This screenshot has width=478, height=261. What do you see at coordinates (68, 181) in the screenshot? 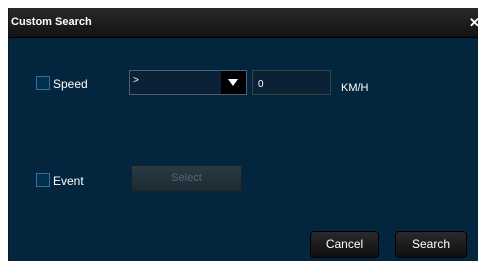
I see `event-label: Event` at bounding box center [68, 181].